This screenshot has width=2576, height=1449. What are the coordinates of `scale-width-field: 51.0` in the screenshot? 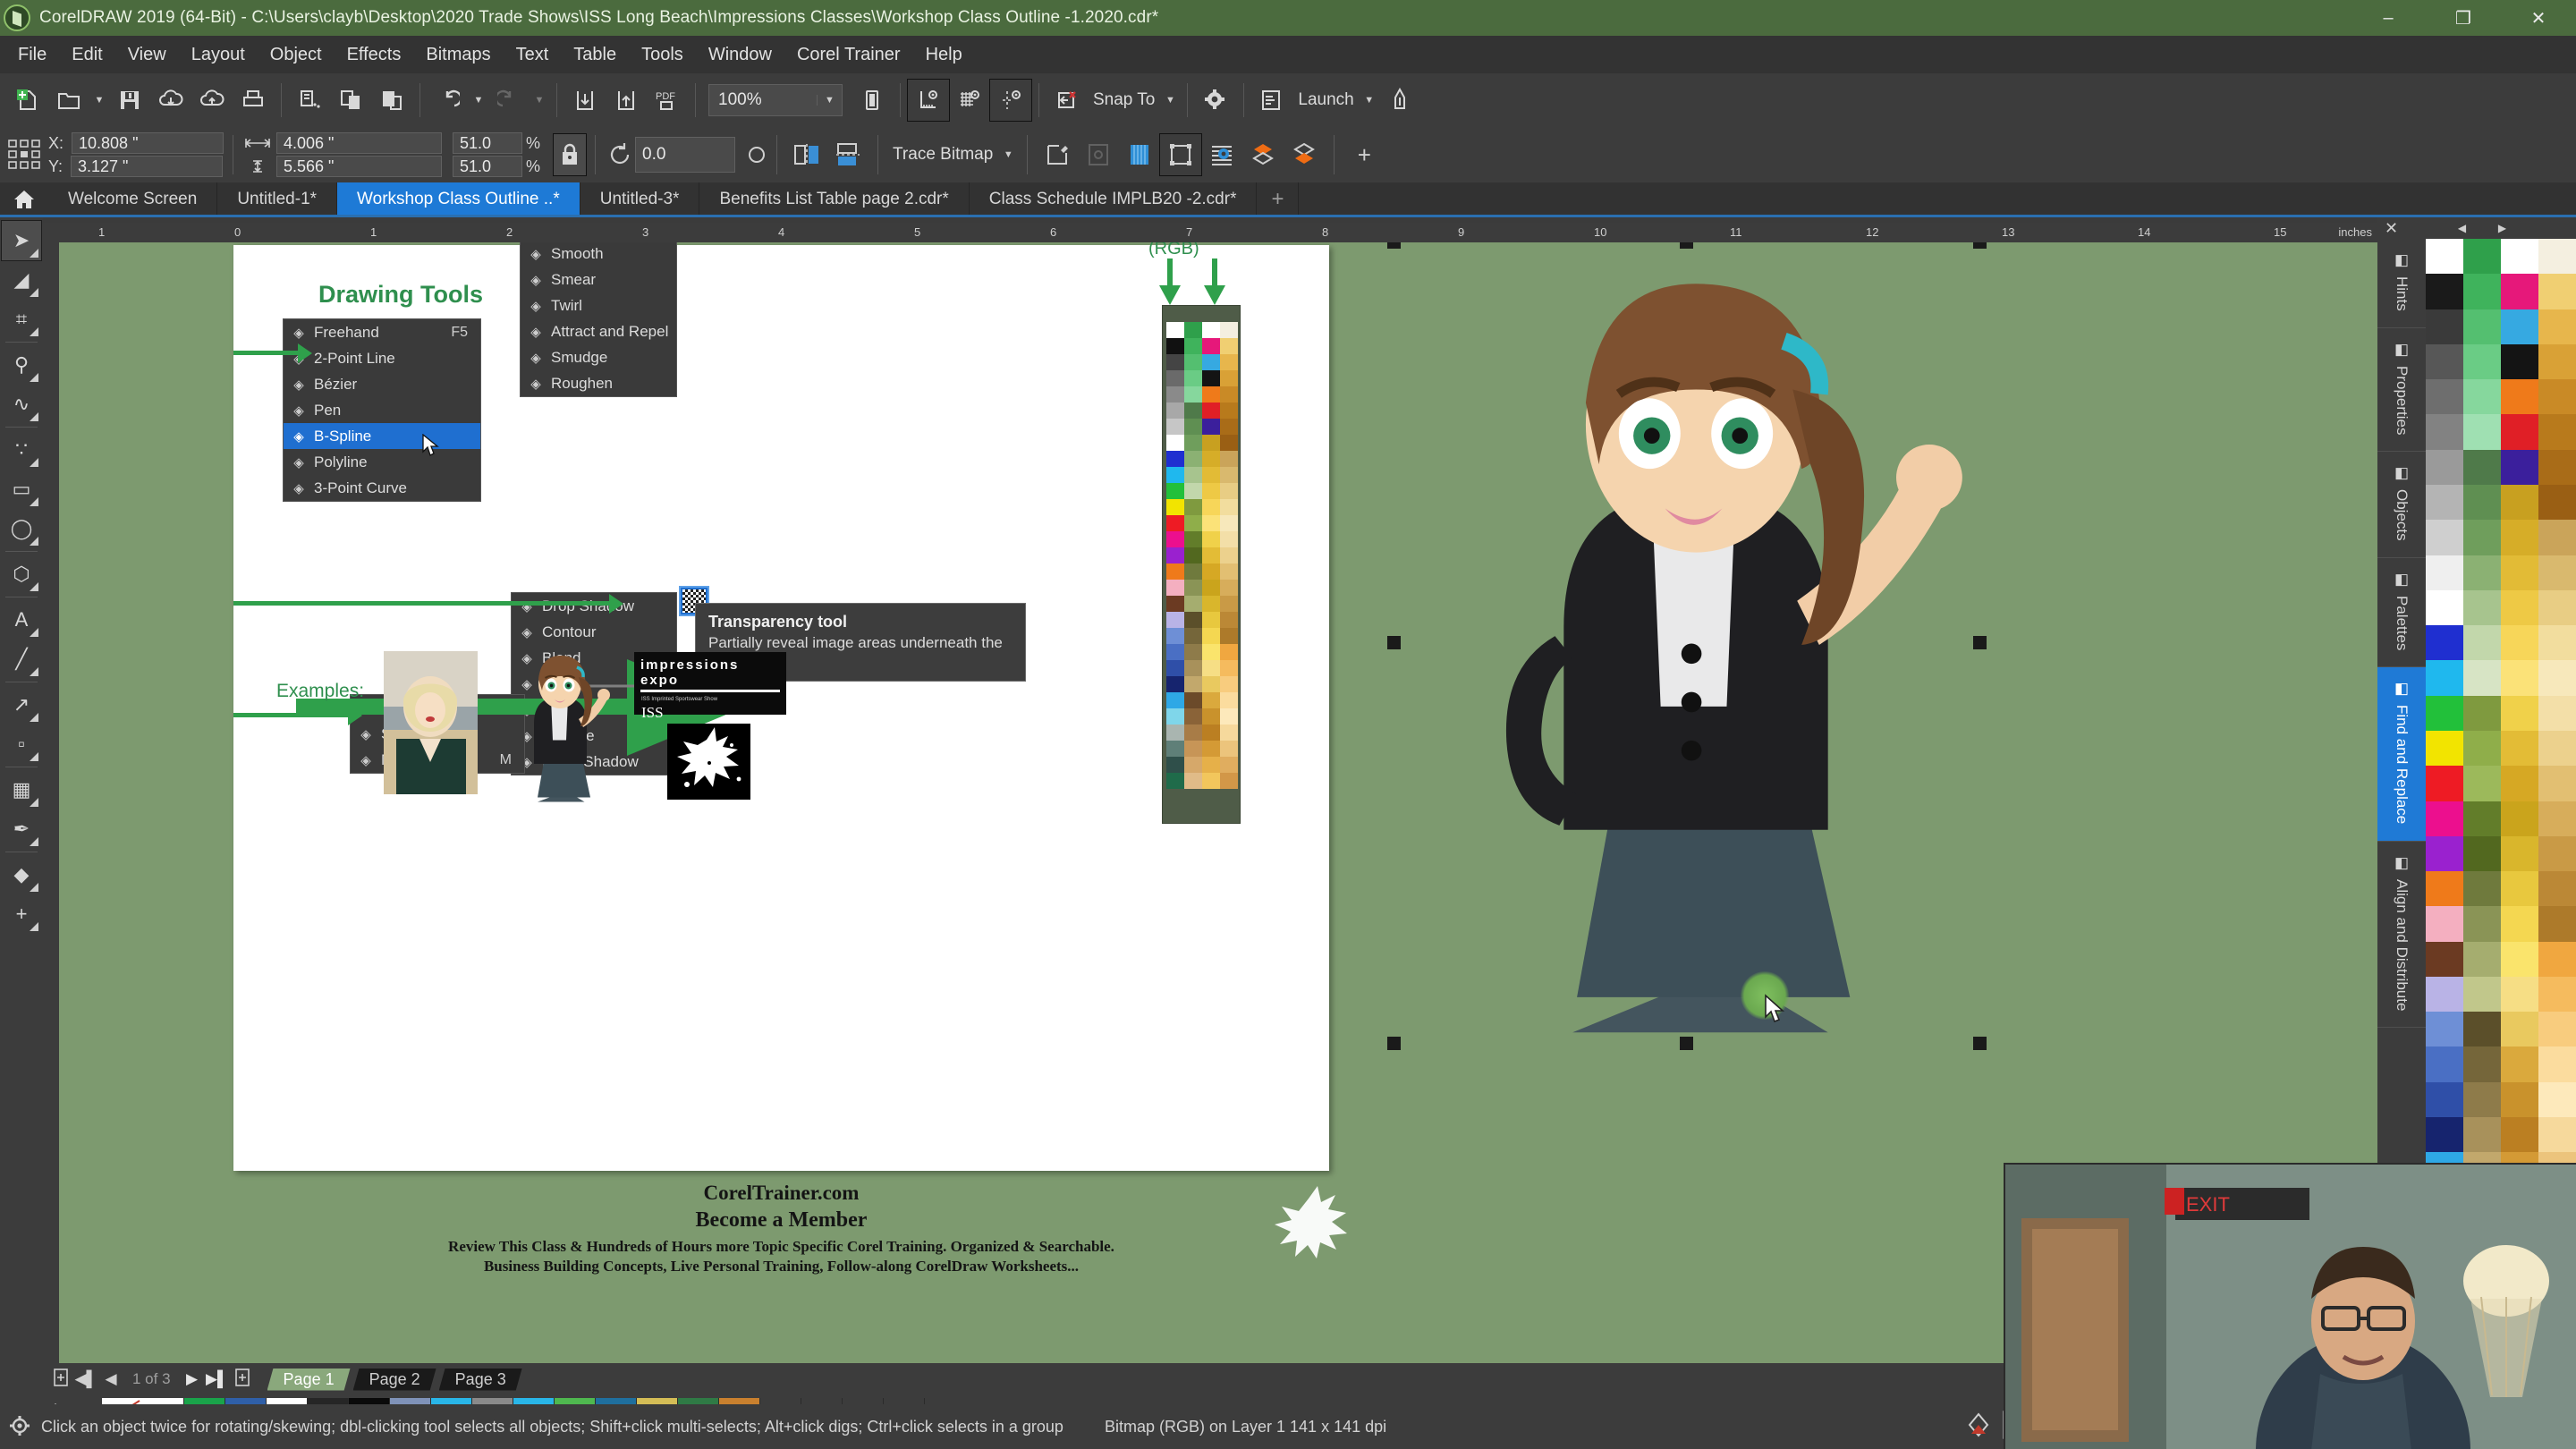 It's located at (488, 143).